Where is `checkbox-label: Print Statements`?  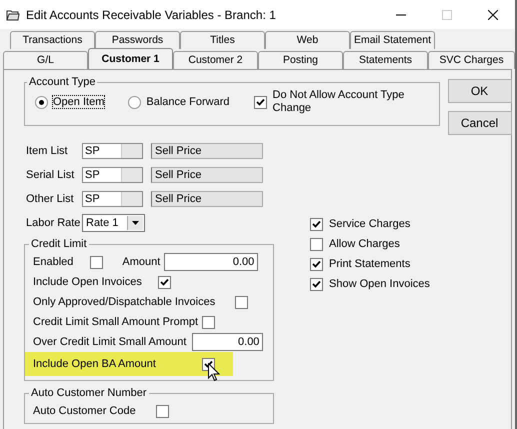
checkbox-label: Print Statements is located at coordinates (369, 264).